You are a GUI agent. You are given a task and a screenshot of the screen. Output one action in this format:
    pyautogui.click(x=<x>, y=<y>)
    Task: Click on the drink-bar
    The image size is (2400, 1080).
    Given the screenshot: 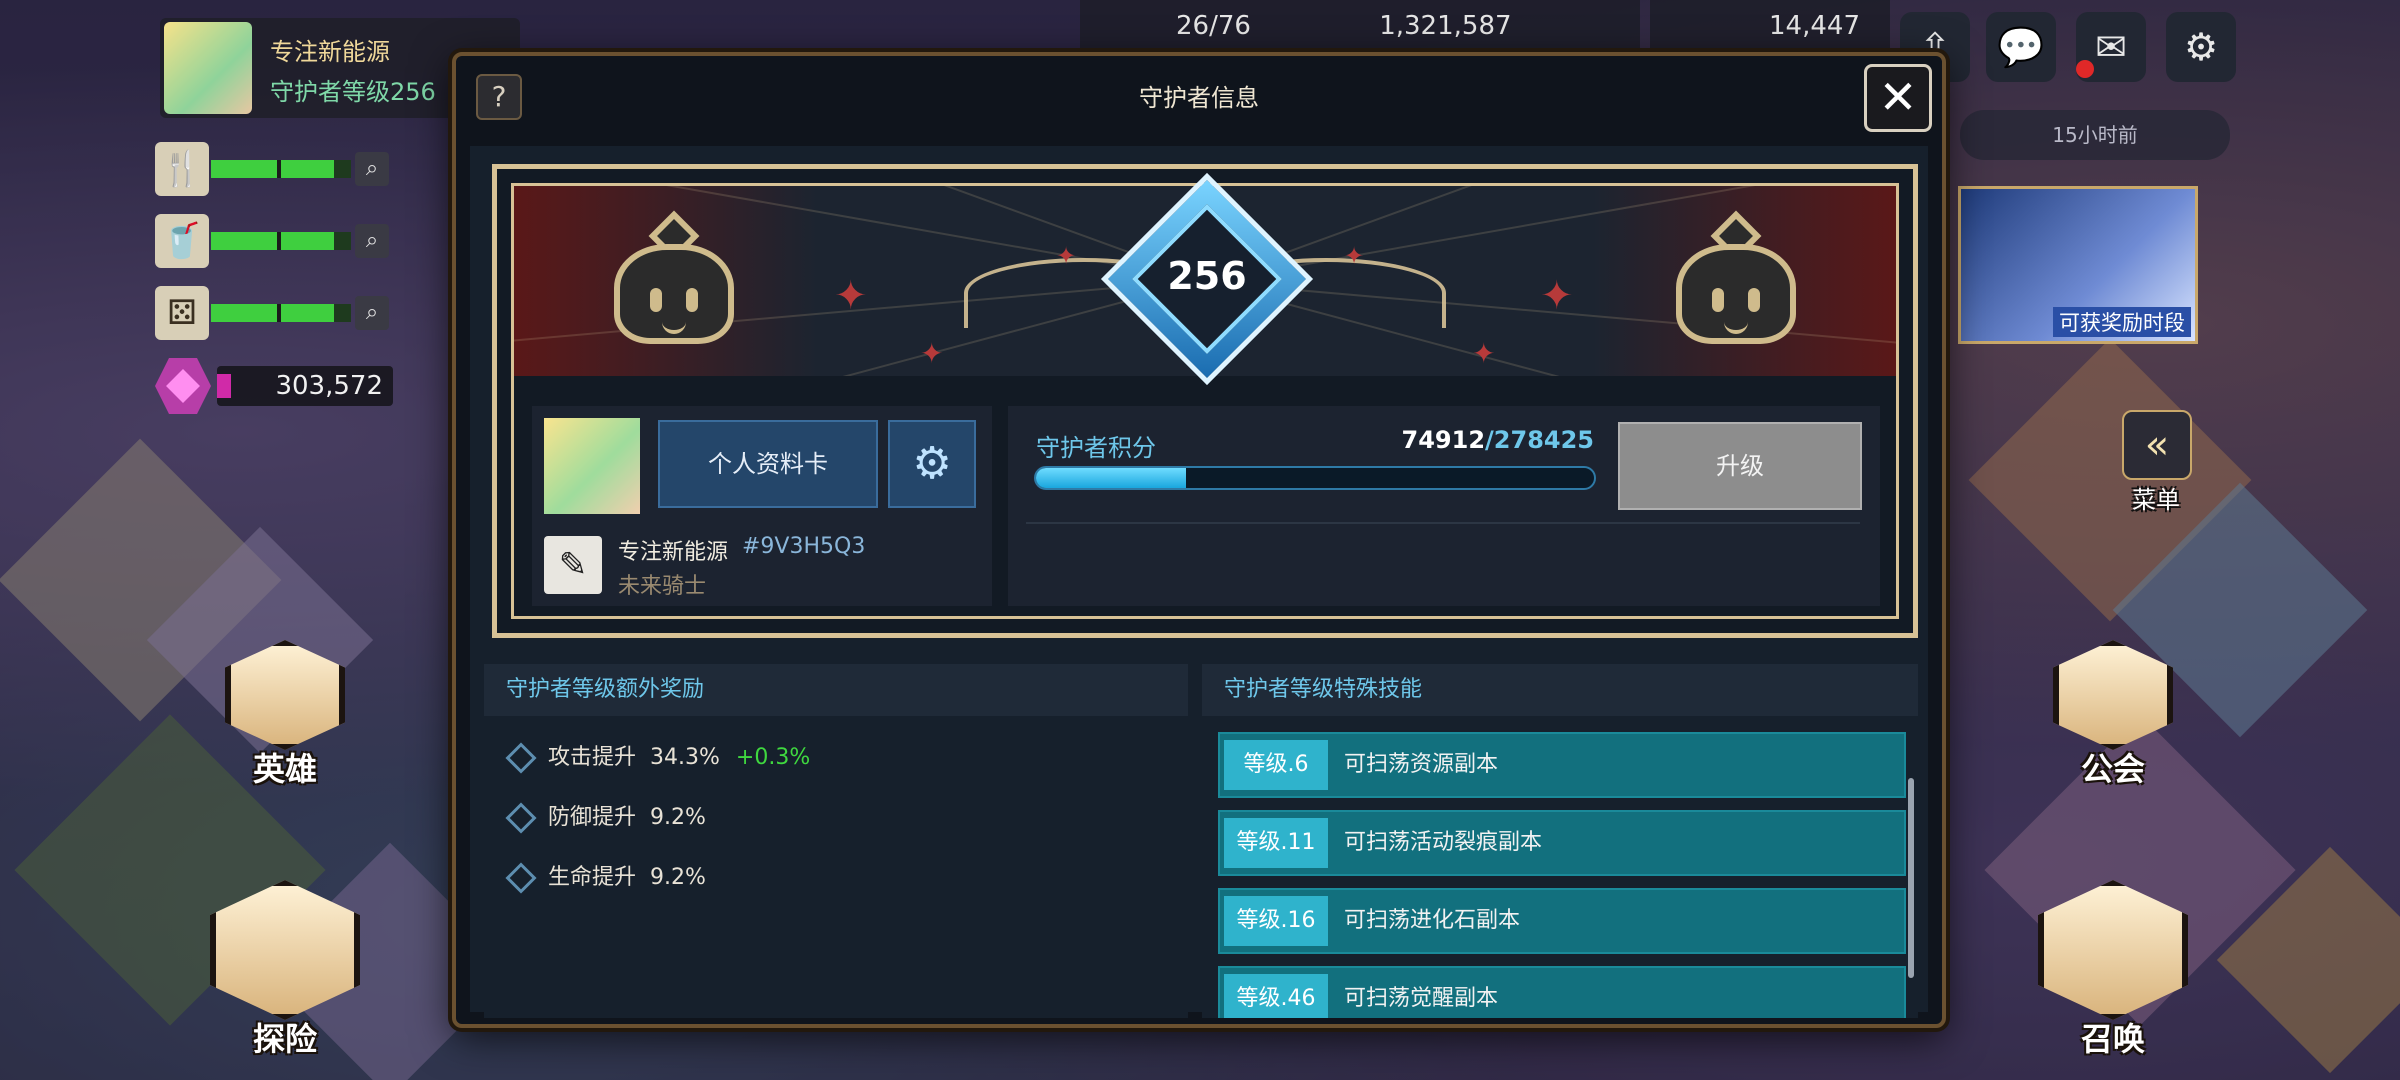 What is the action you would take?
    pyautogui.click(x=281, y=241)
    